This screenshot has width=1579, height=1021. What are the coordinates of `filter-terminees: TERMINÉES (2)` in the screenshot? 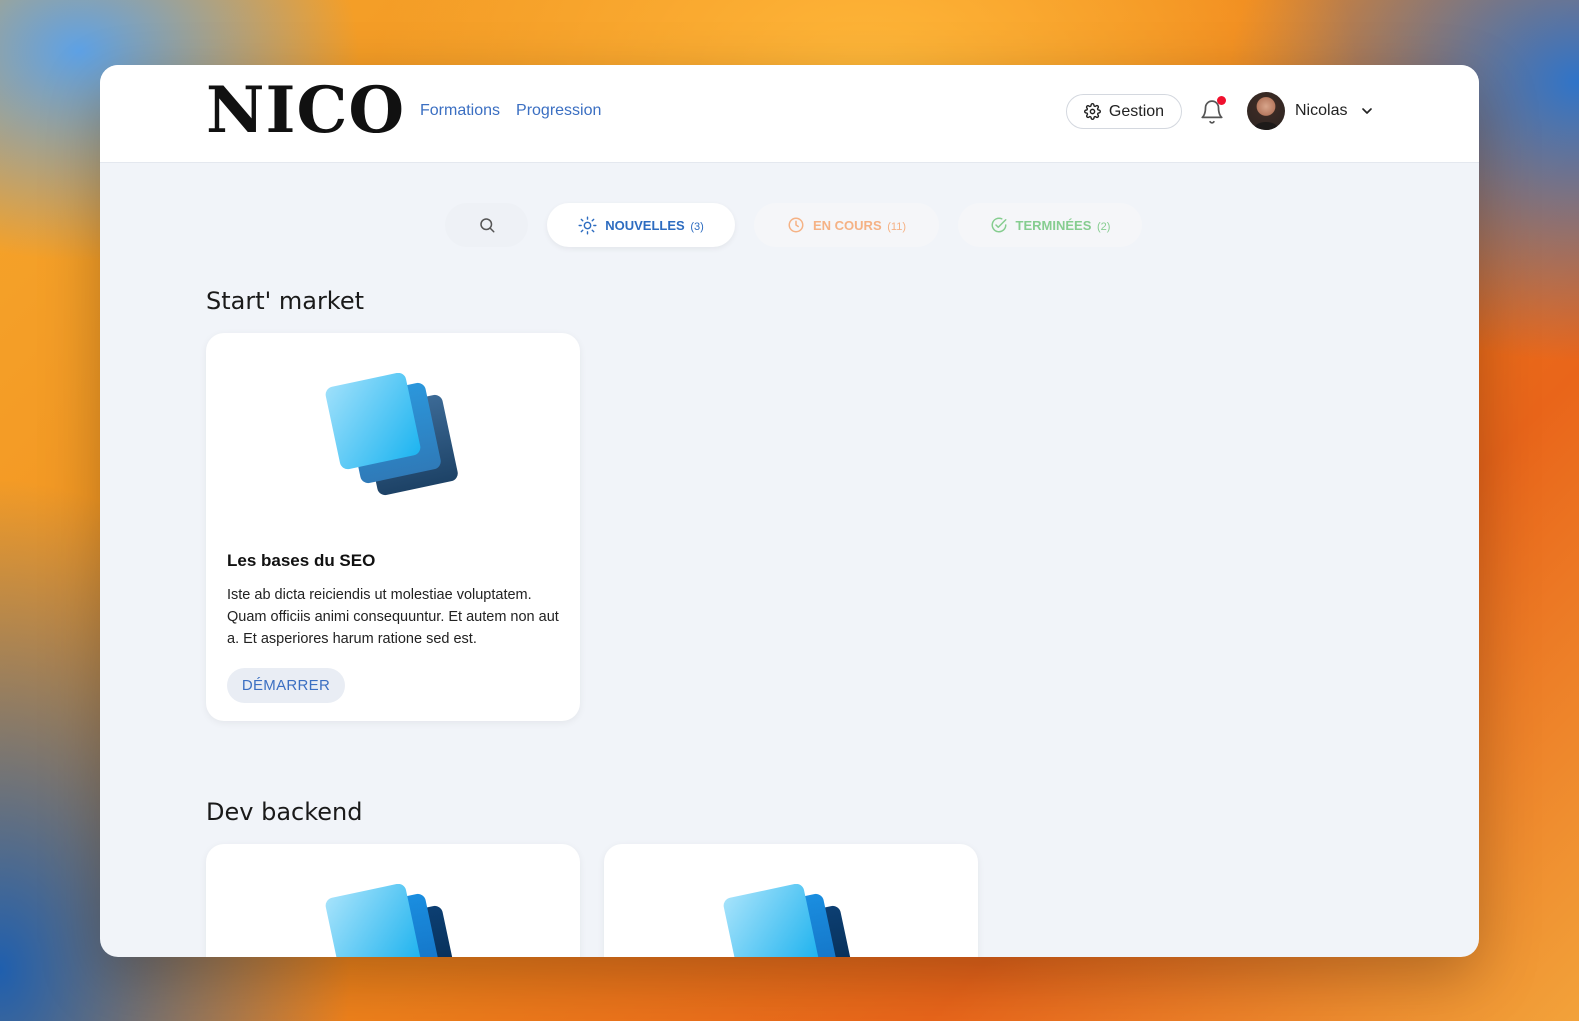 It's located at (1050, 225).